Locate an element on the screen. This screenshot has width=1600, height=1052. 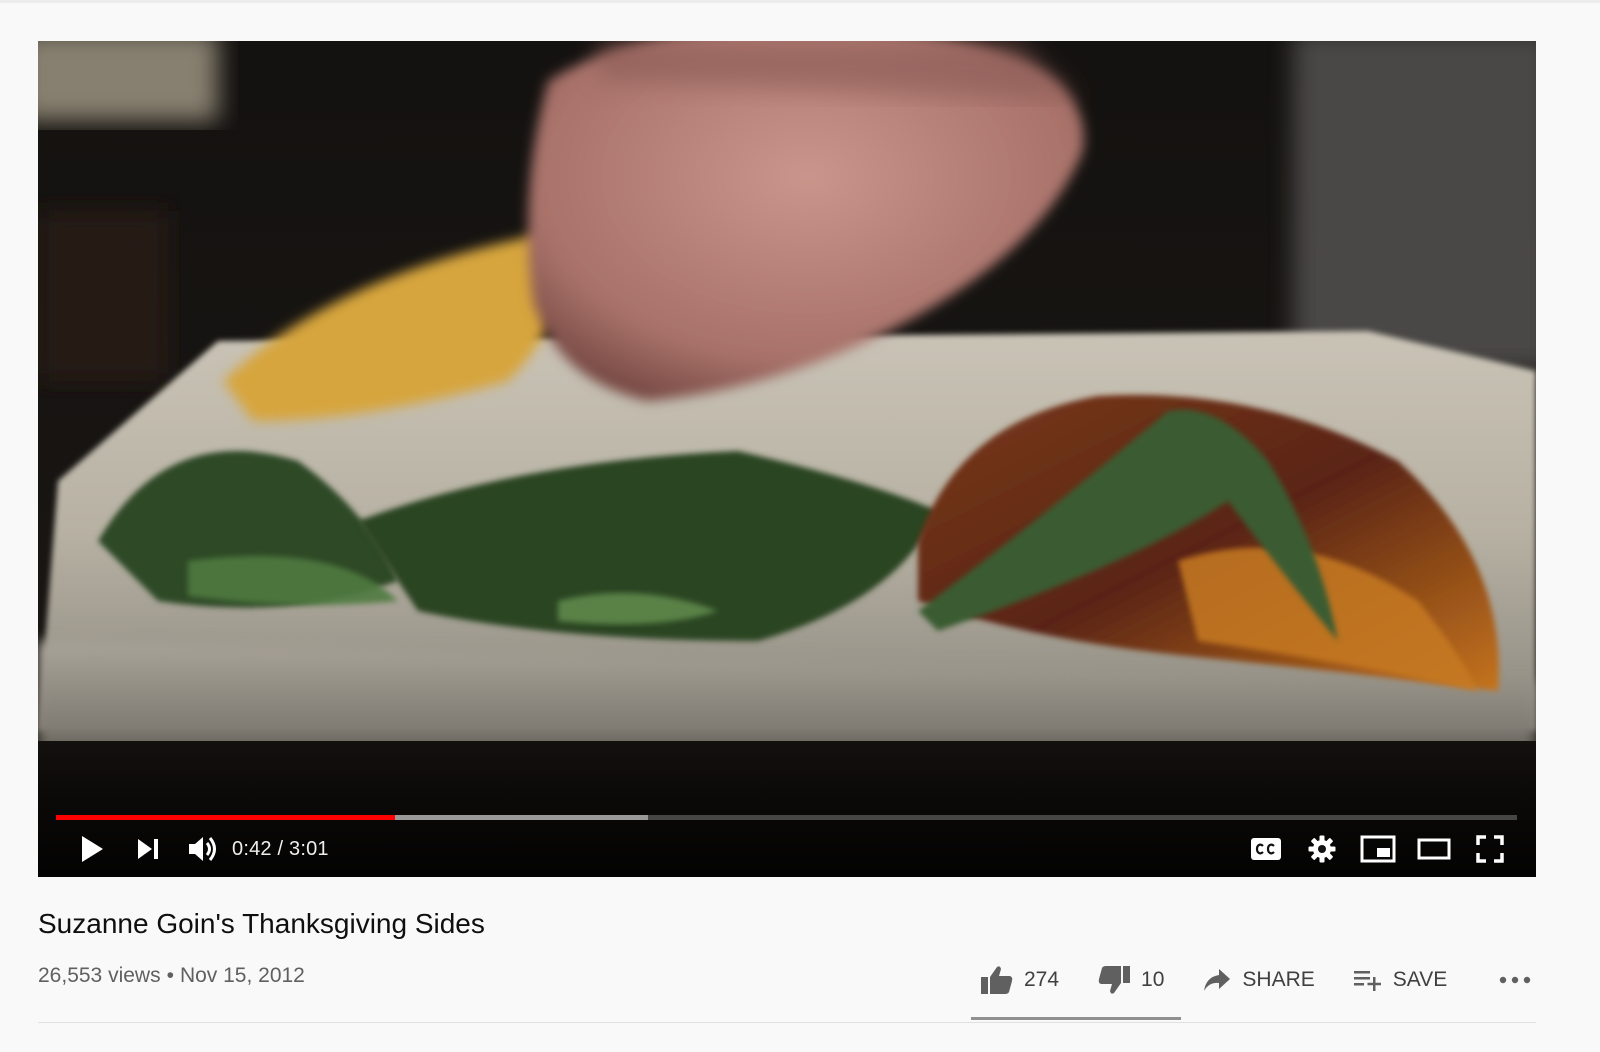
theater-button is located at coordinates (1434, 849).